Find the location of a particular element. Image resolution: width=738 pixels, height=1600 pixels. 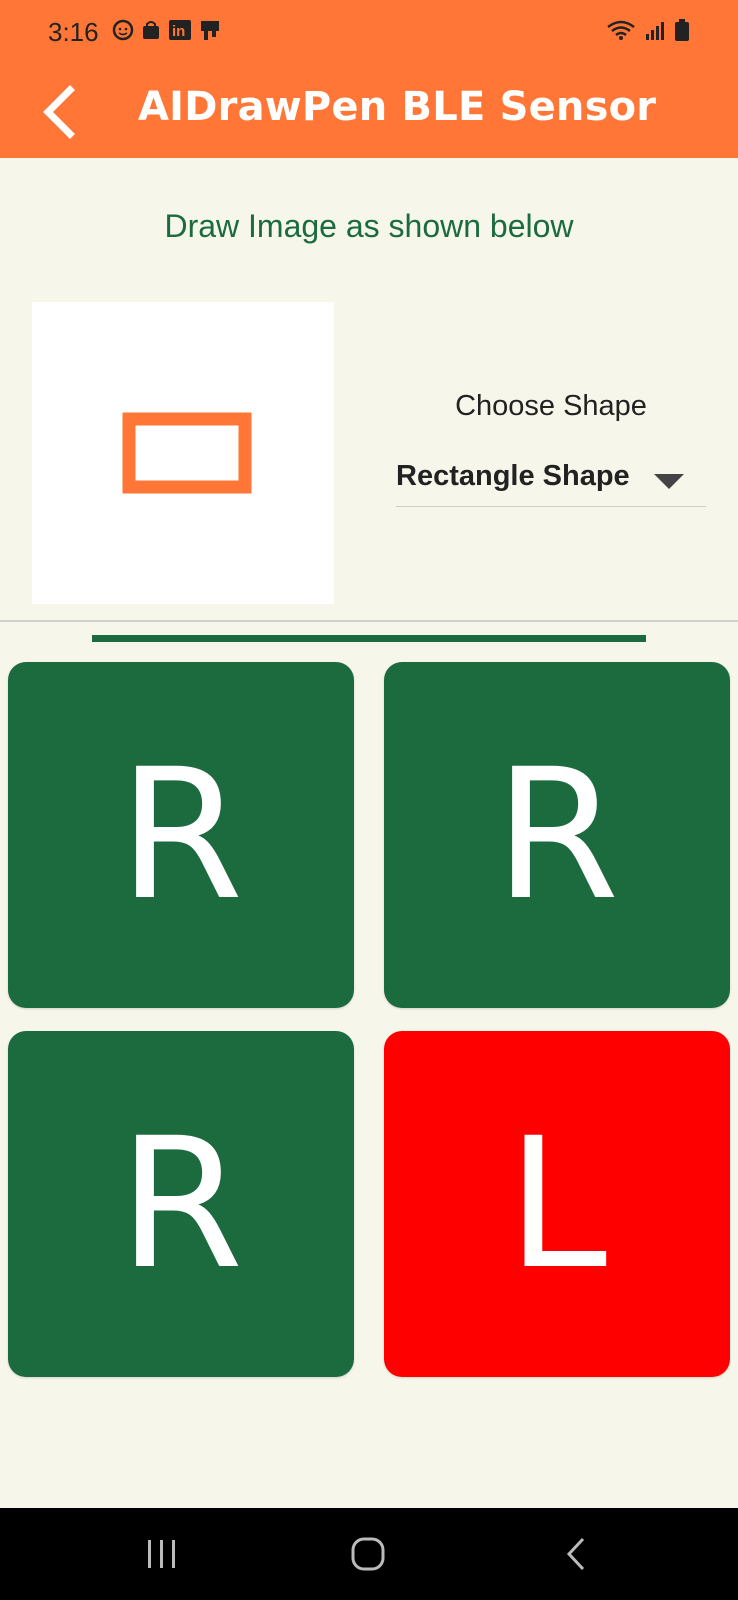

svg-text: in is located at coordinates (178, 31).